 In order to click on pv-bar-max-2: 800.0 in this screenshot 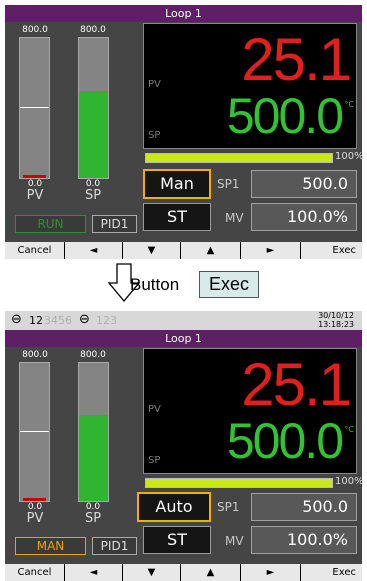, I will do `click(35, 355)`.